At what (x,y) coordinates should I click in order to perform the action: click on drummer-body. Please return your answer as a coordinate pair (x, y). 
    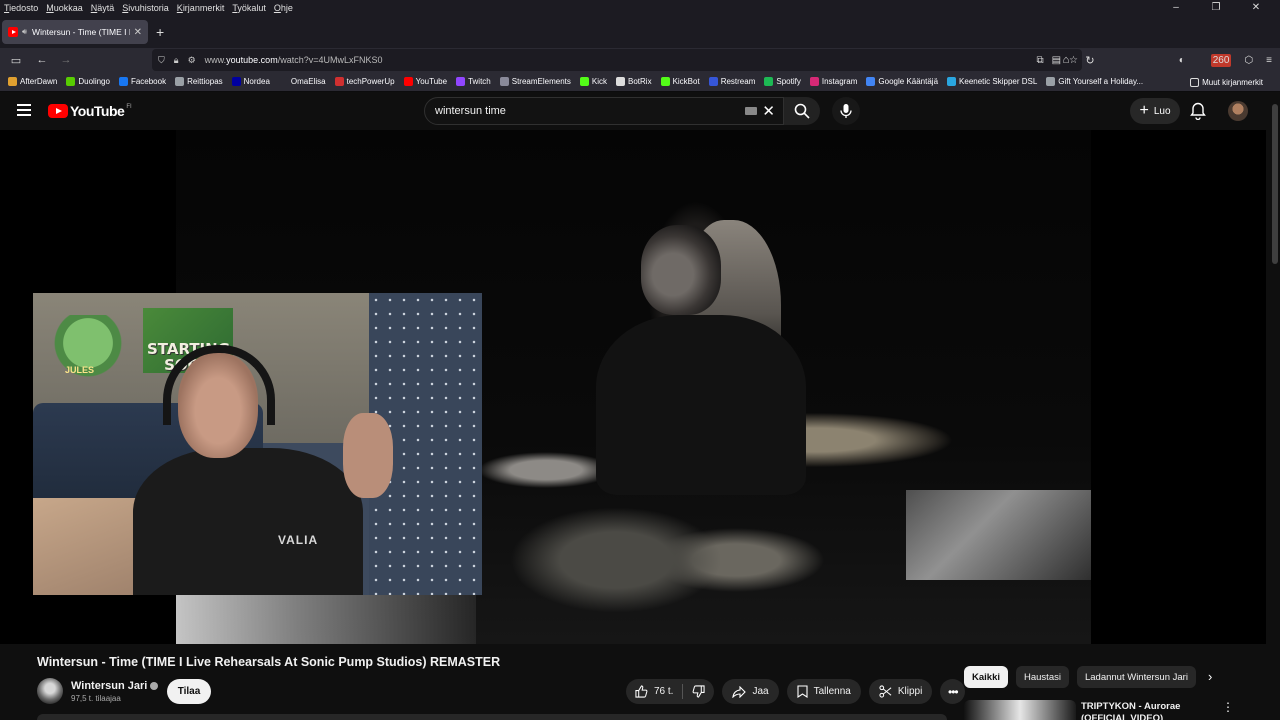
    Looking at the image, I should click on (701, 405).